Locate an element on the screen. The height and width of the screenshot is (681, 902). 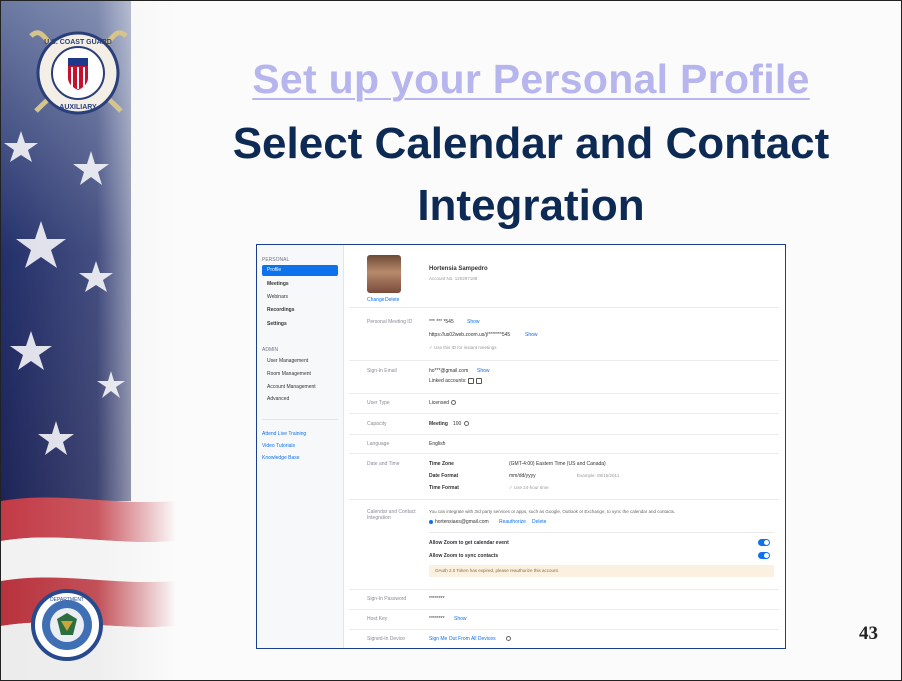
linked-accounts-label: Linked accounts: is located at coordinates (448, 381).